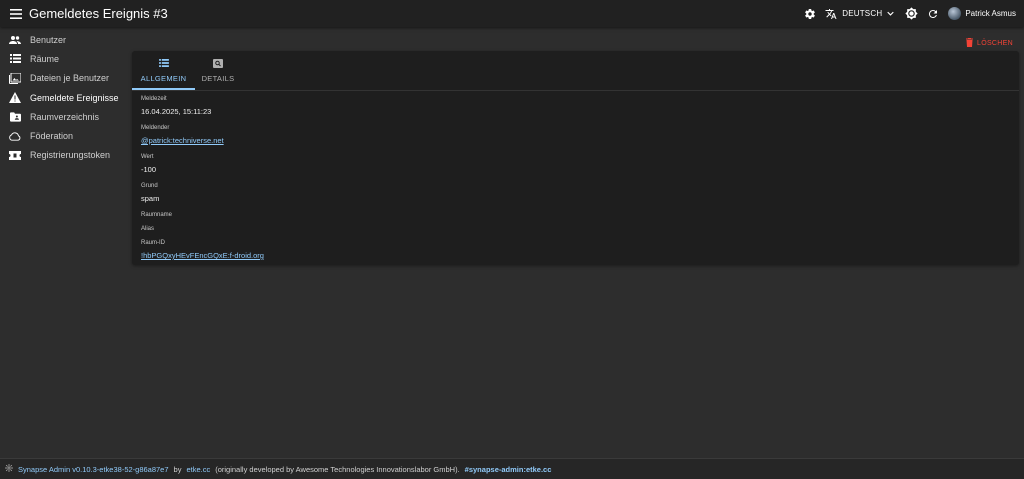 The width and height of the screenshot is (1024, 479). I want to click on warning-icon, so click(15, 98).